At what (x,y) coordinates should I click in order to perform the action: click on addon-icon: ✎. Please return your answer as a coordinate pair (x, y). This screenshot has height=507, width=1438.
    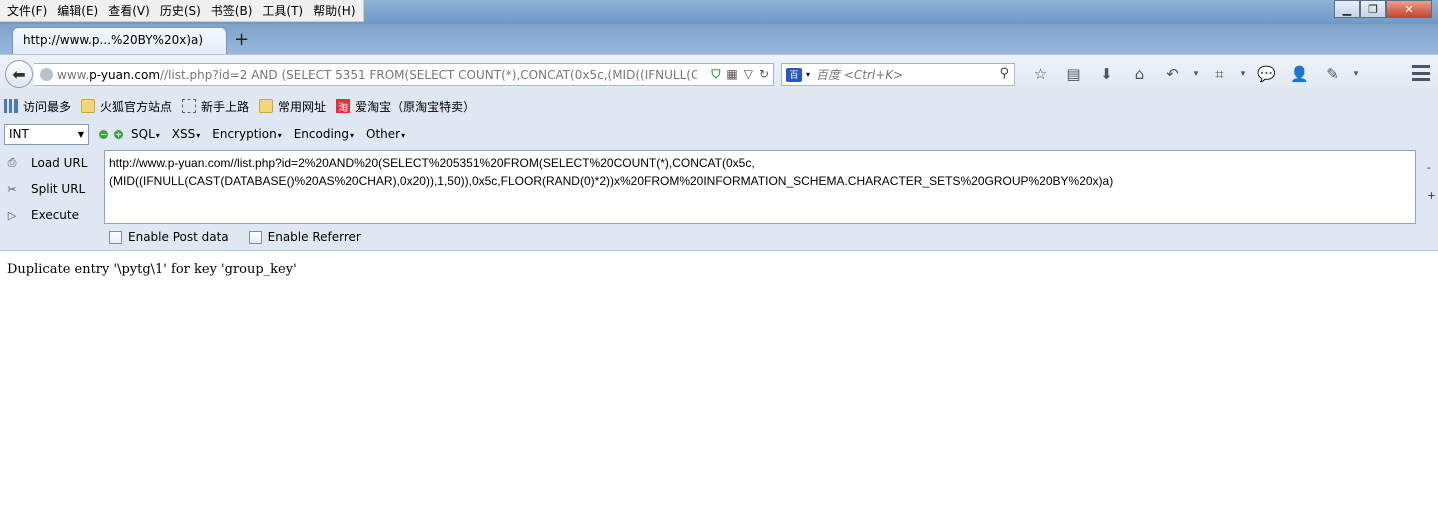
    Looking at the image, I should click on (1332, 74).